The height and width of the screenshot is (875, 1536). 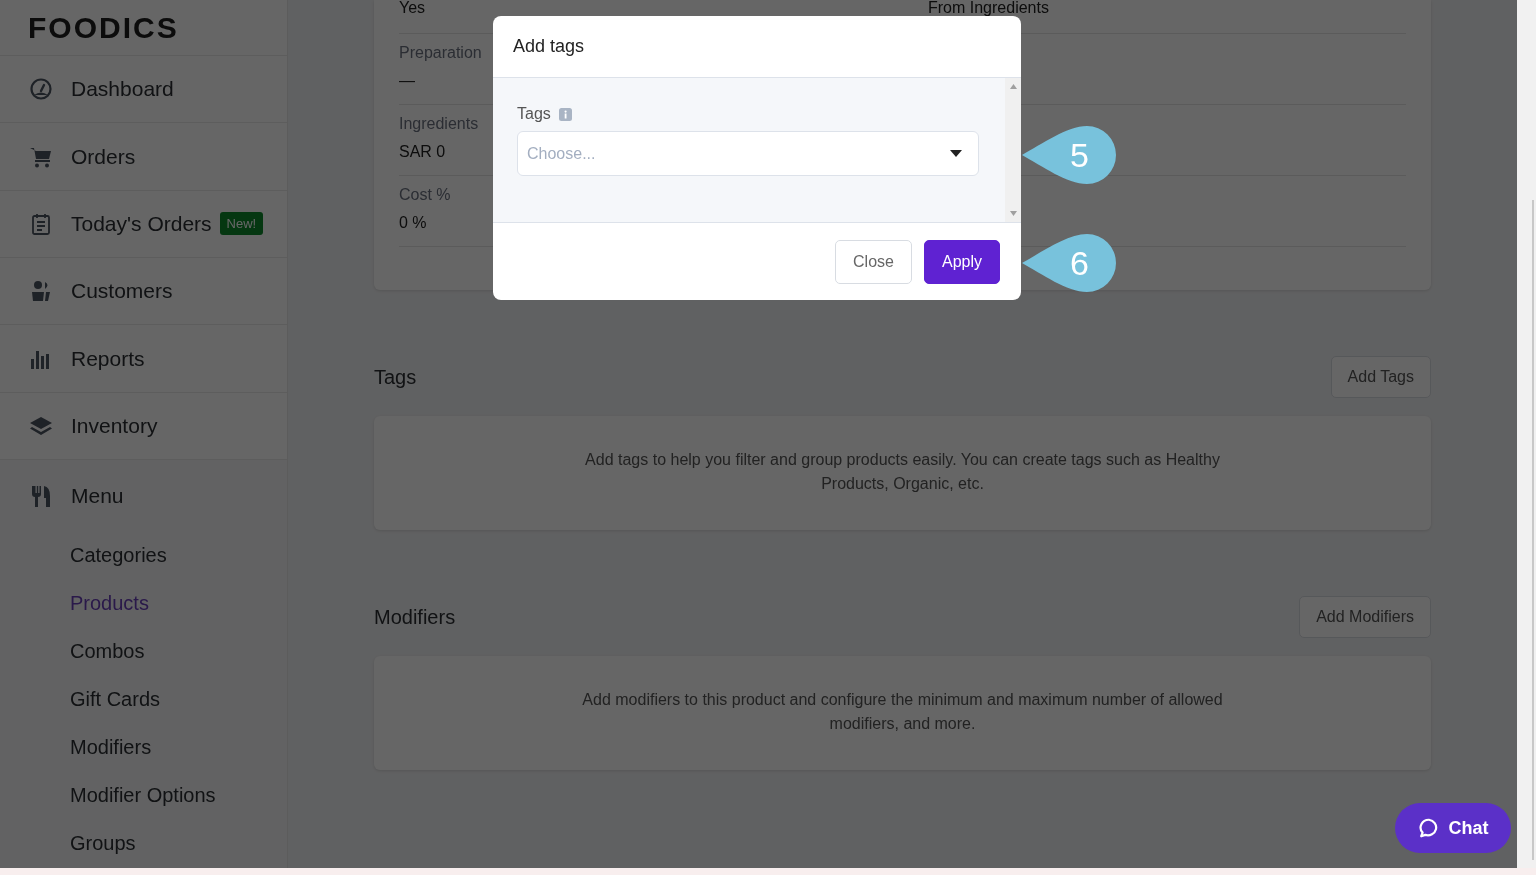 I want to click on info-text: Add modifiers to this product and configure the minimum and maximum number of allowed modifiers, and more., so click(x=902, y=712).